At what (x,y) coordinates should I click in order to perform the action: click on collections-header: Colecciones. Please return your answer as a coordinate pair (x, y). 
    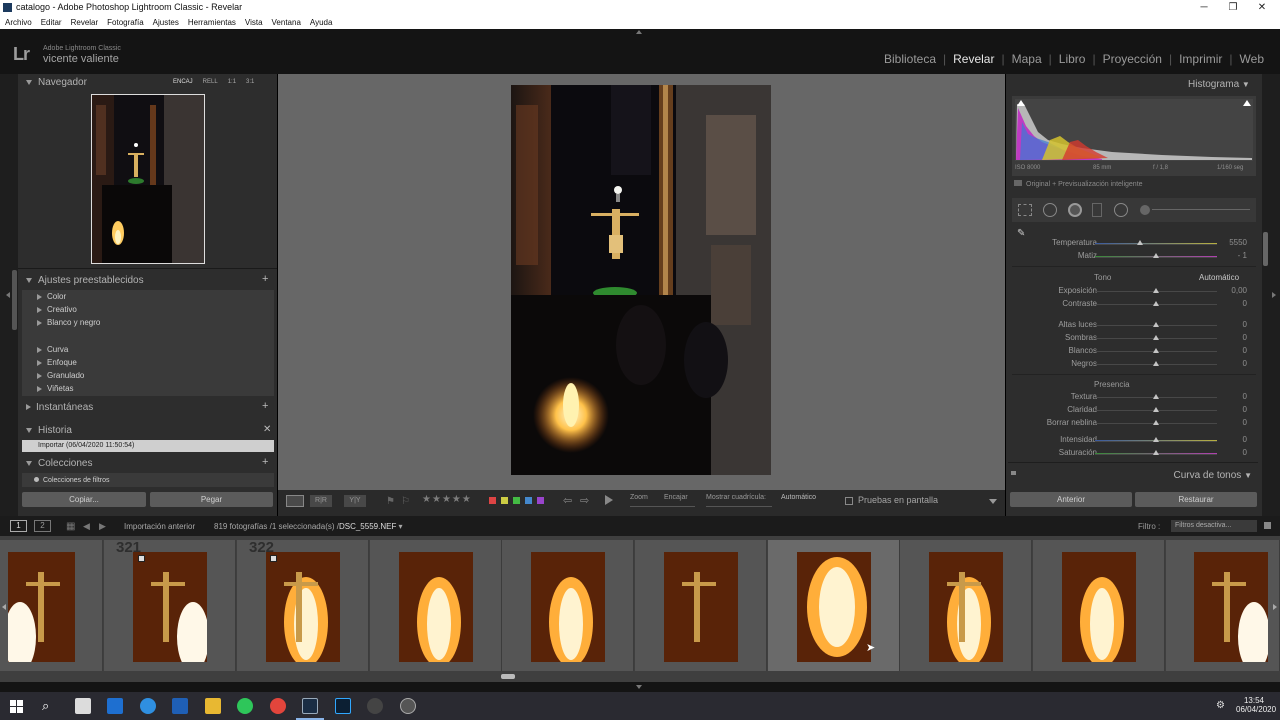
    Looking at the image, I should click on (59, 463).